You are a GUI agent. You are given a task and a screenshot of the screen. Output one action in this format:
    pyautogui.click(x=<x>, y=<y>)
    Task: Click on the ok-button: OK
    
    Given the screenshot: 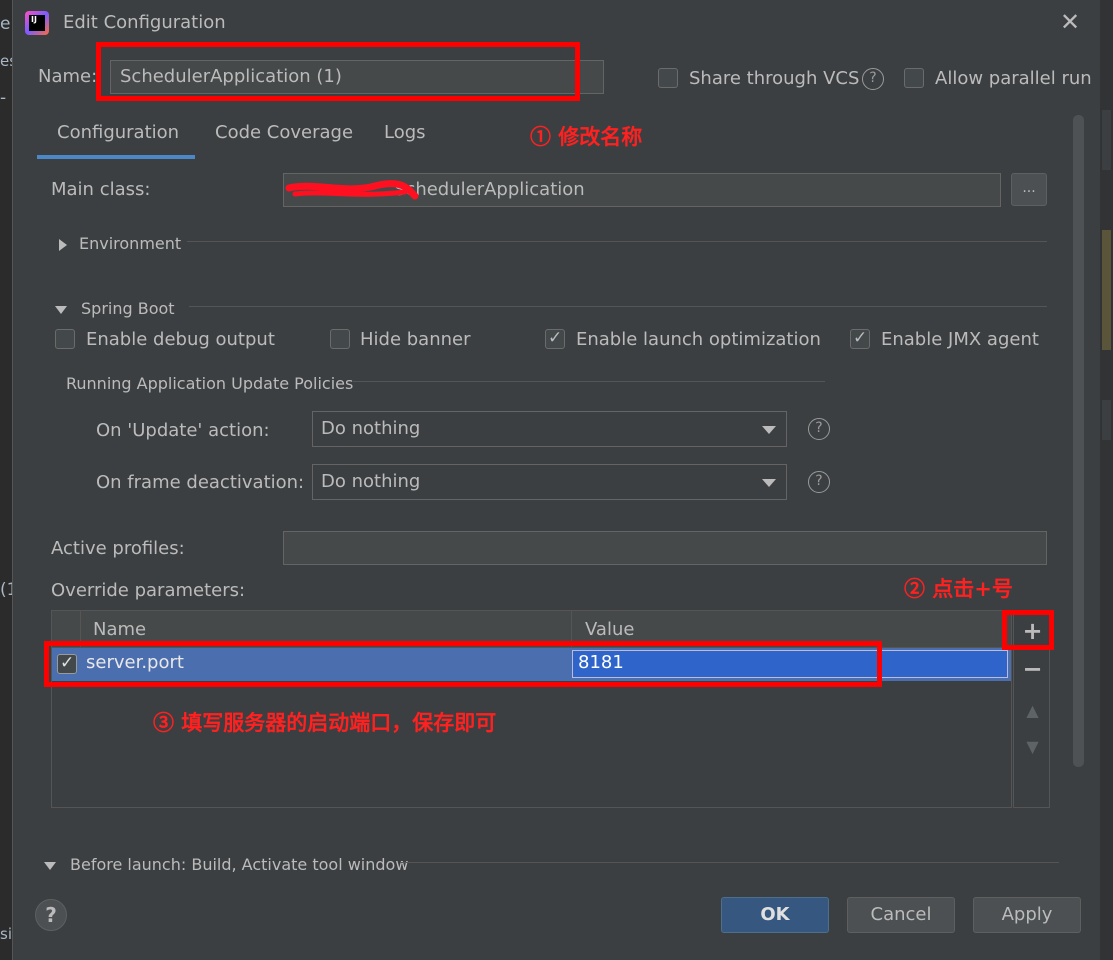 What is the action you would take?
    pyautogui.click(x=775, y=915)
    